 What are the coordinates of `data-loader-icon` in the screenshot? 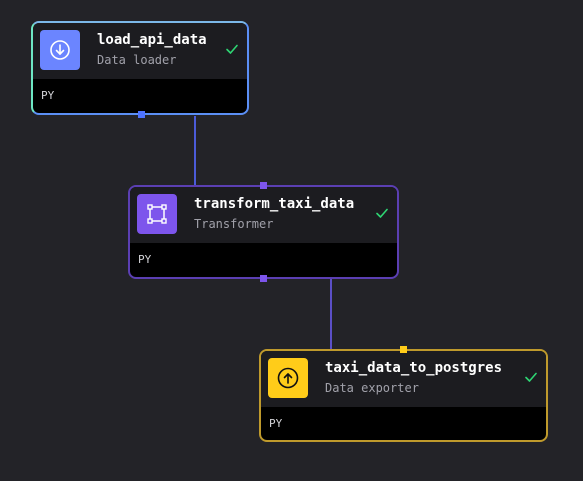 It's located at (60, 50).